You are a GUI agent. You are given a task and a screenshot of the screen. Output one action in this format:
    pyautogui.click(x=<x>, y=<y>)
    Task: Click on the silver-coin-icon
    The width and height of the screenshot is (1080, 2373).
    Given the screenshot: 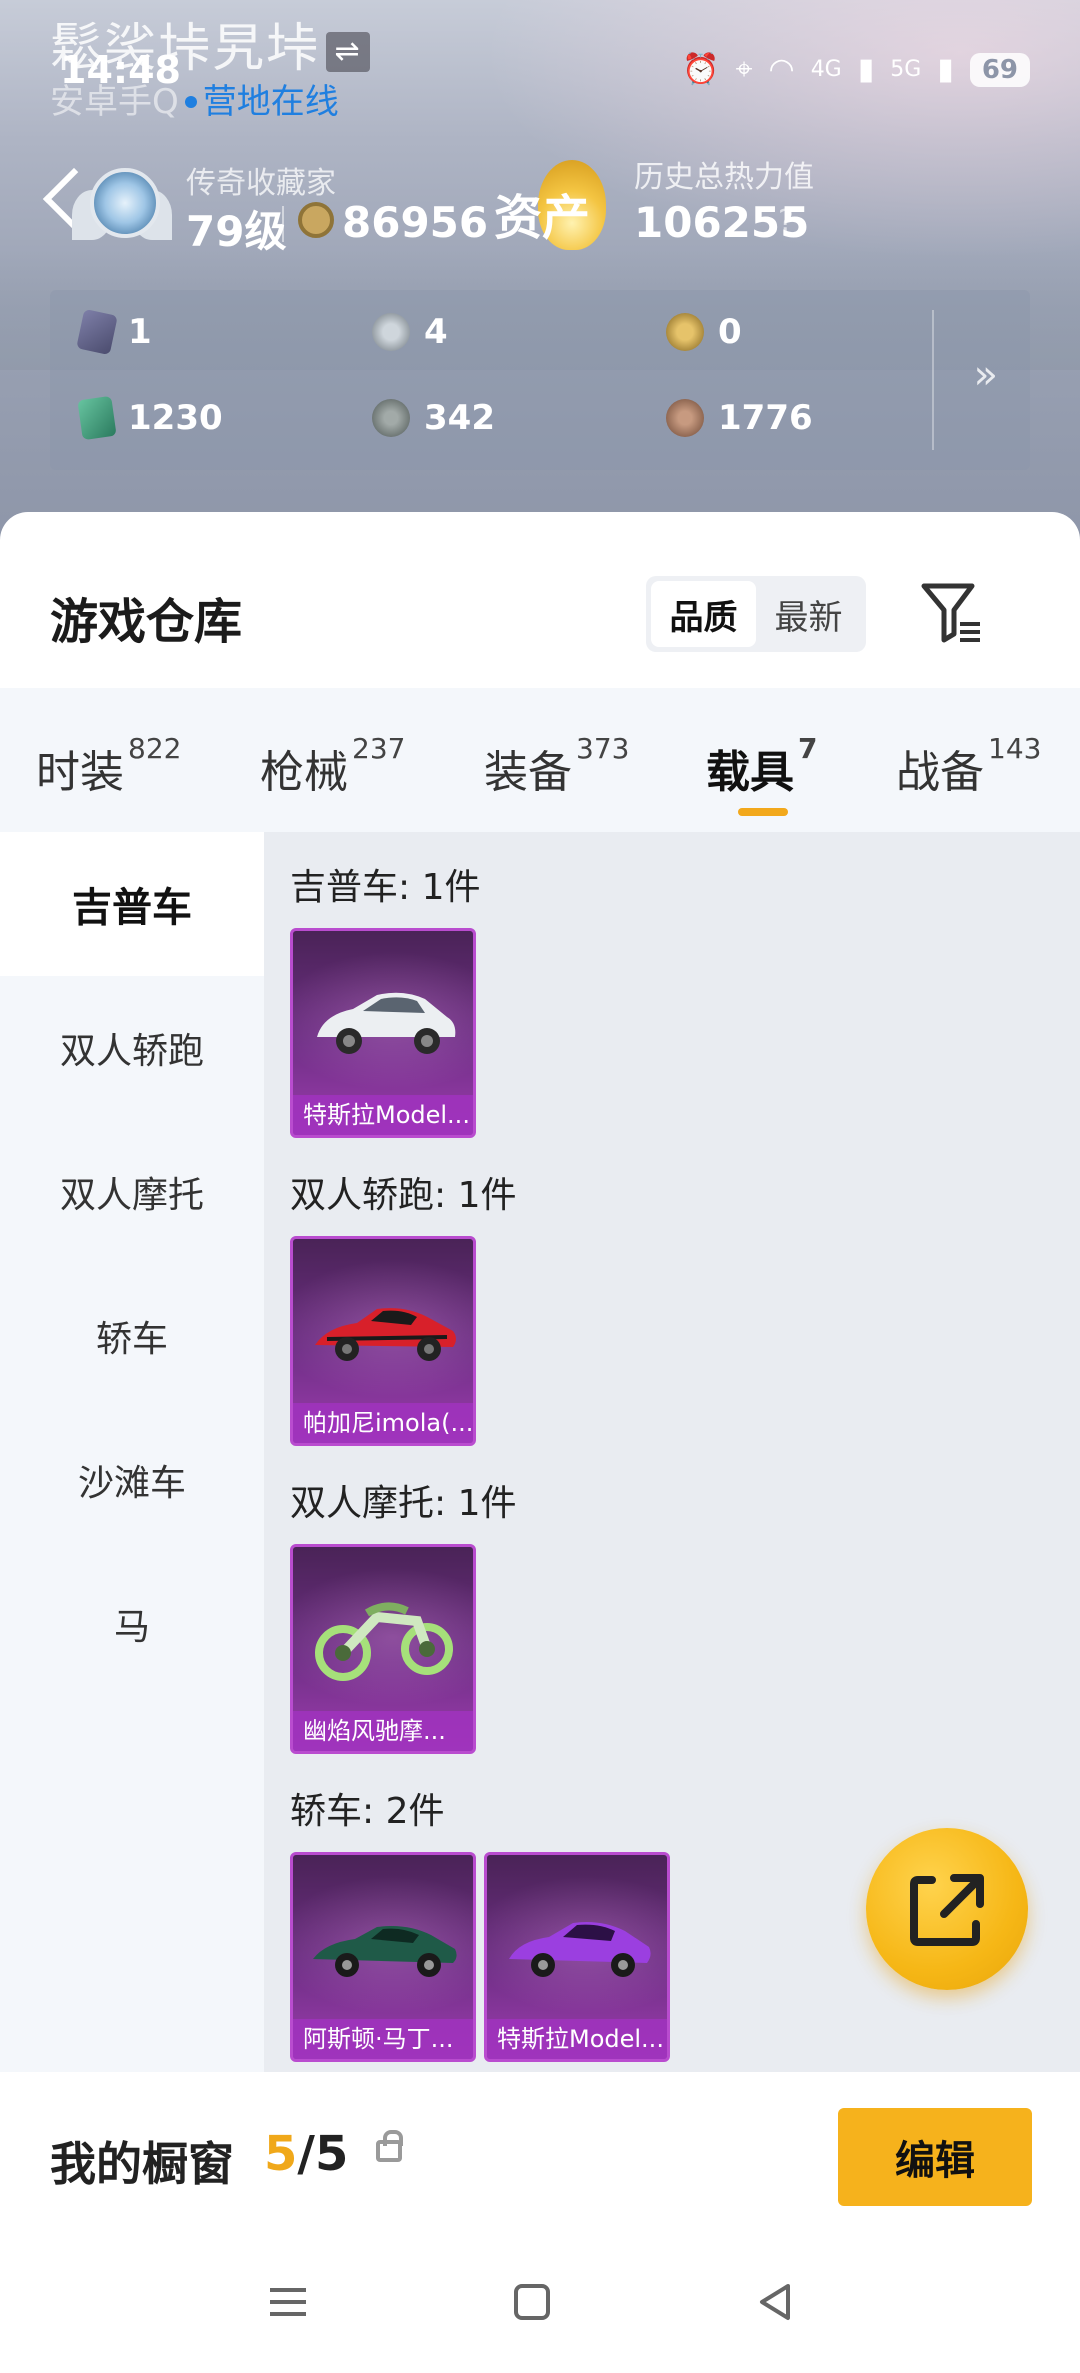 What is the action you would take?
    pyautogui.click(x=391, y=332)
    